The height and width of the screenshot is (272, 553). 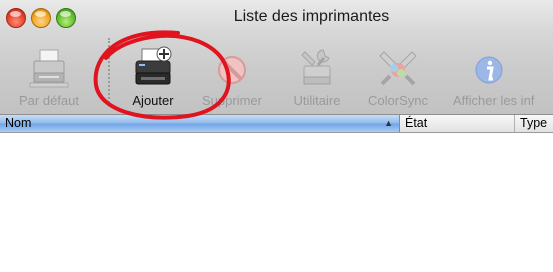 I want to click on printer-default-icon, so click(x=49, y=68).